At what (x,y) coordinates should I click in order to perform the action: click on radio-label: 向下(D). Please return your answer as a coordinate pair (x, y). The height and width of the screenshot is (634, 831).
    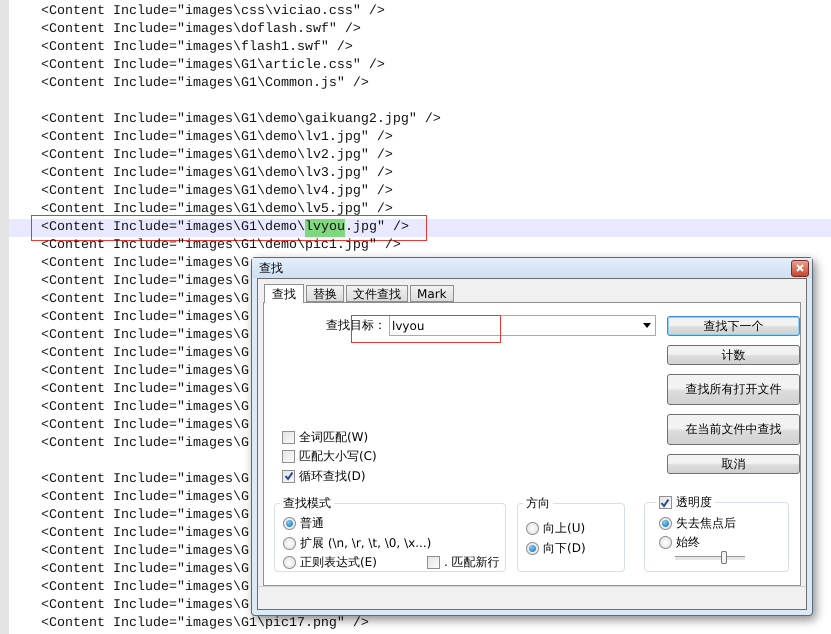
    Looking at the image, I should click on (564, 548).